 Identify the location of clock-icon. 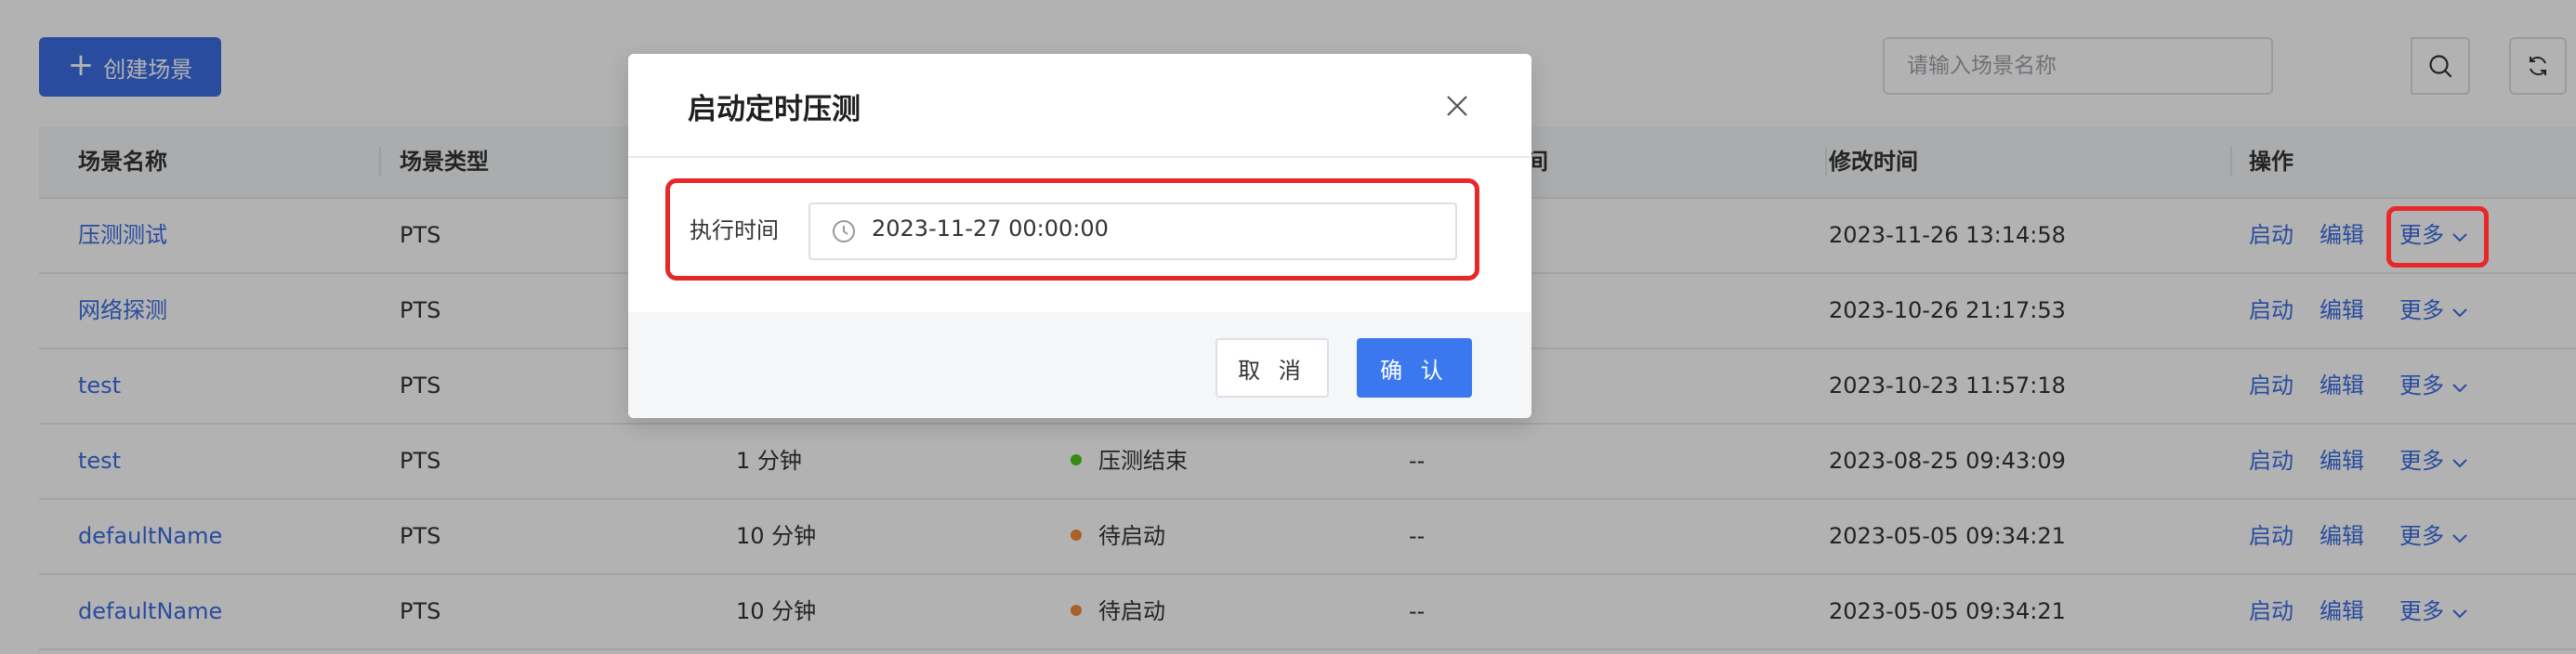
(844, 231).